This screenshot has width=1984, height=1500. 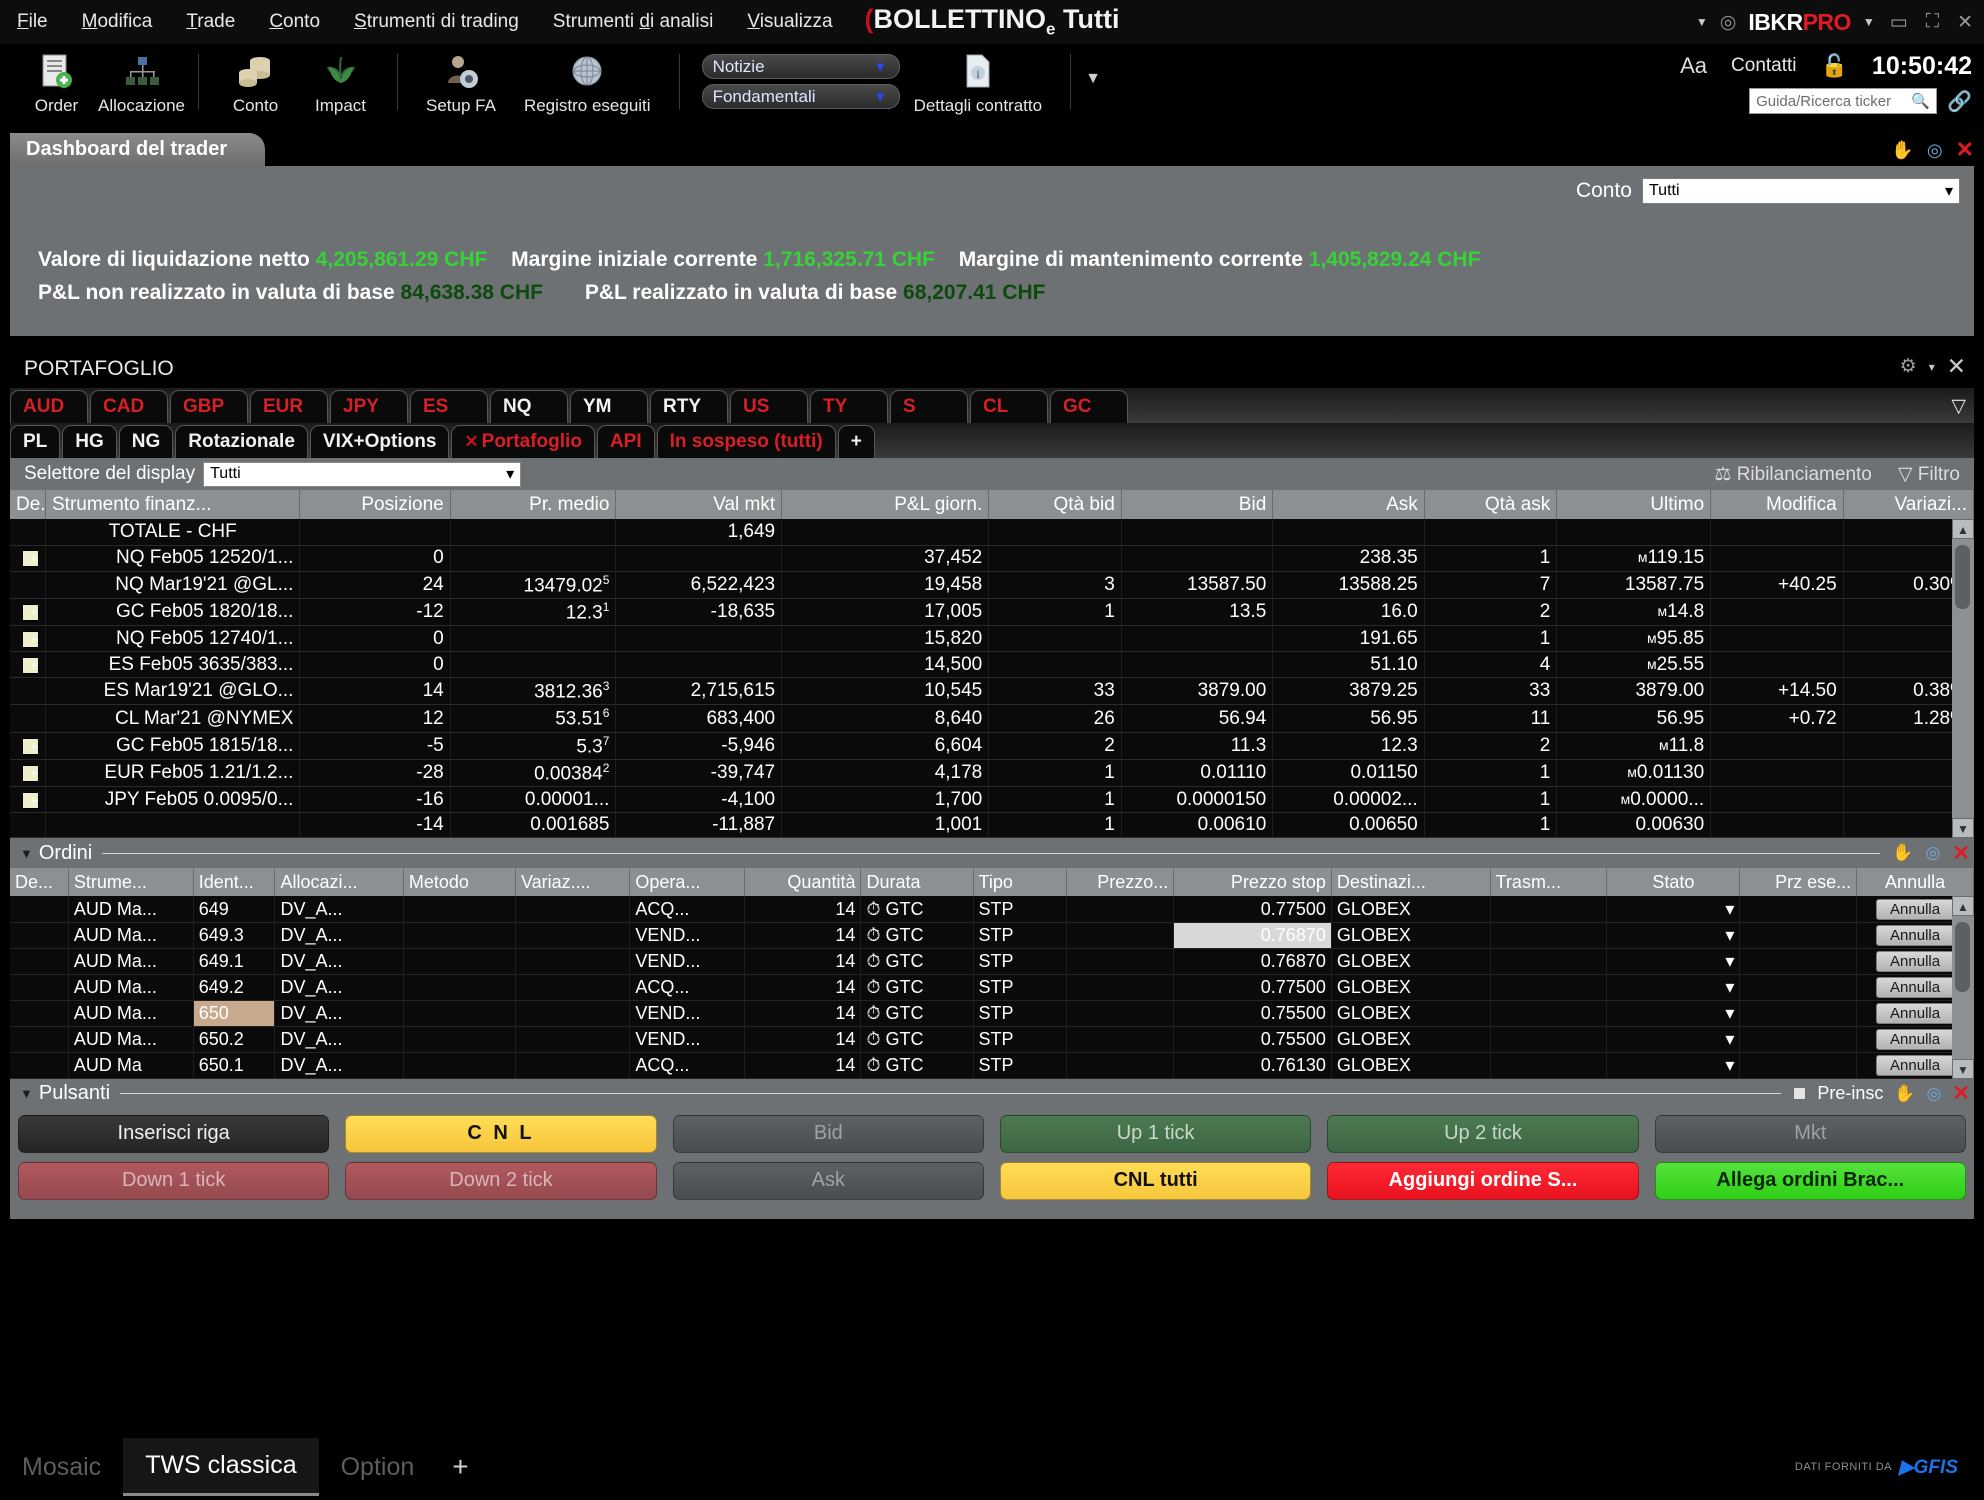 What do you see at coordinates (1197, 504) in the screenshot?
I see `portfolio-column-header: Bid` at bounding box center [1197, 504].